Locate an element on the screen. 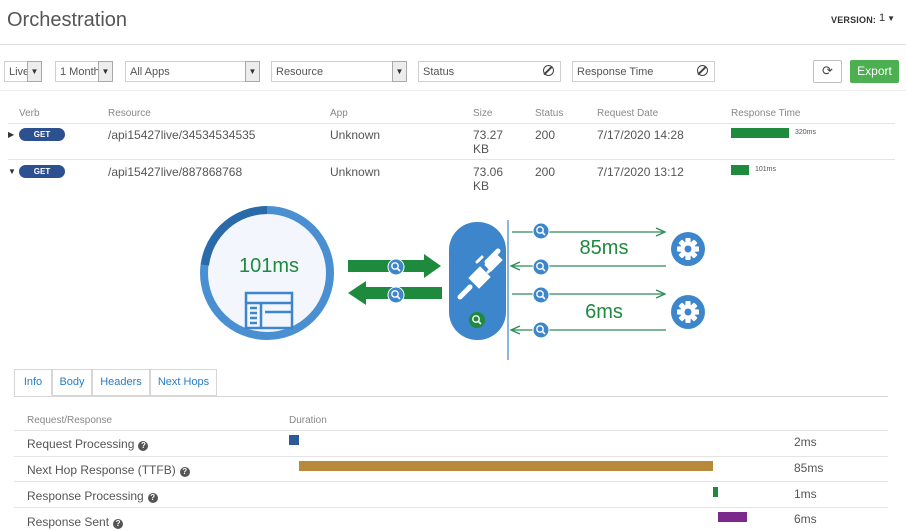 The width and height of the screenshot is (906, 531). tab-next-hops: Next Hops is located at coordinates (183, 382).